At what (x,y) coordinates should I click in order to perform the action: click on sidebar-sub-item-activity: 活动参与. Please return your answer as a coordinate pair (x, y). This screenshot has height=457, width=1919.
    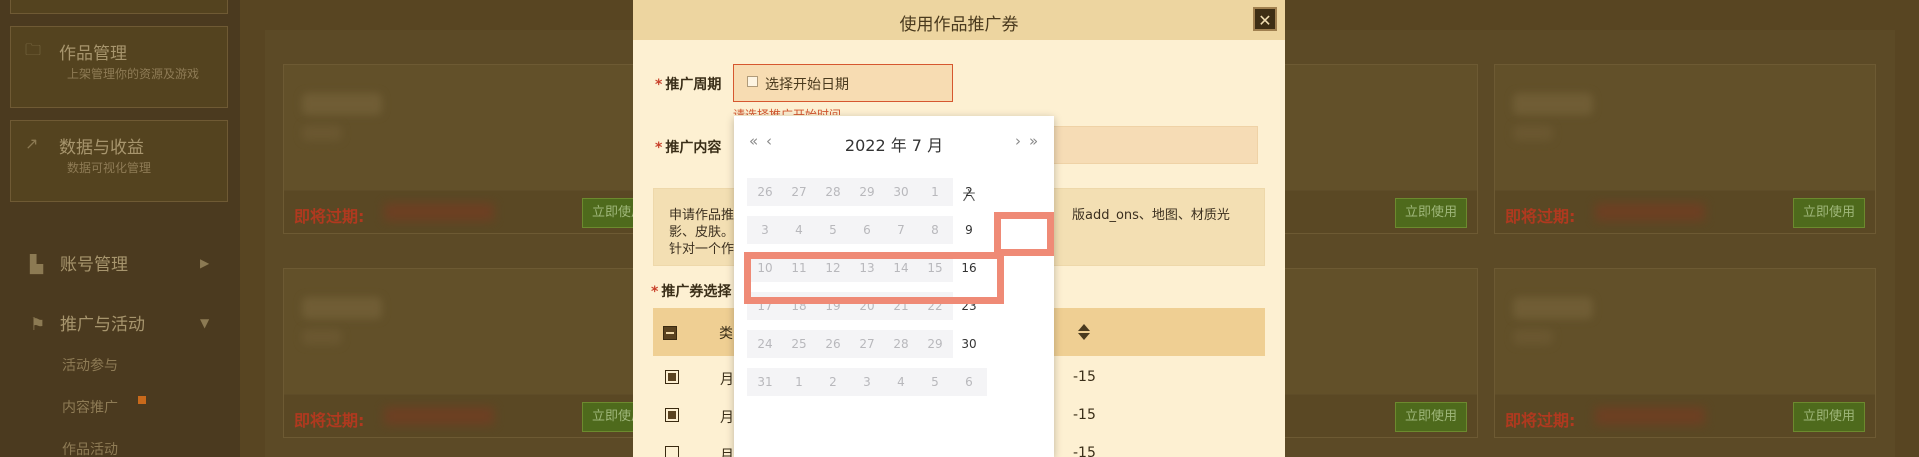
    Looking at the image, I should click on (90, 365).